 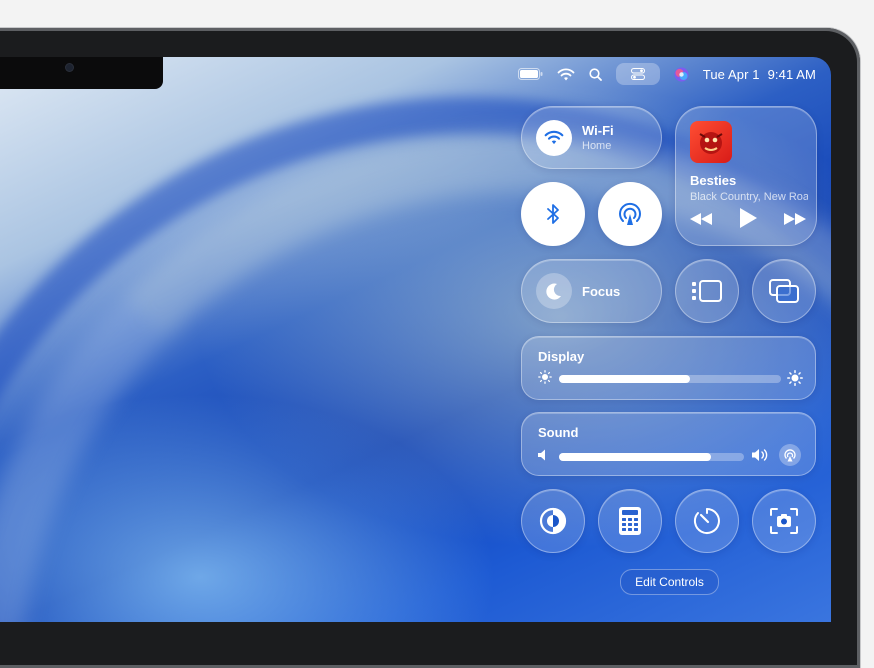 I want to click on play-icon, so click(x=748, y=220).